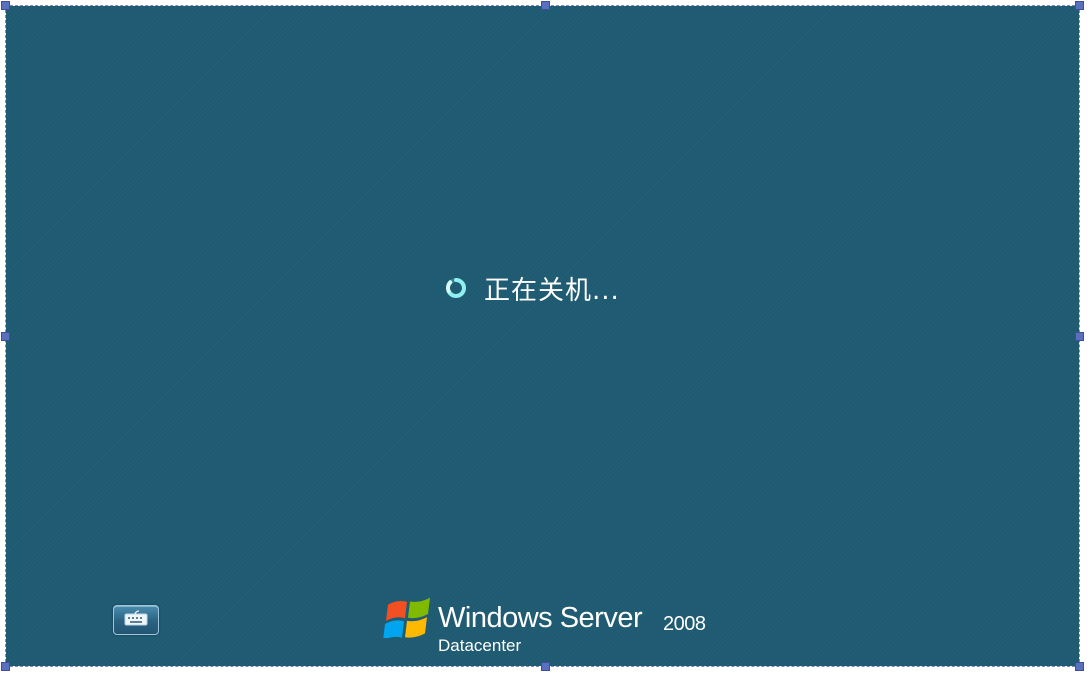 This screenshot has width=1091, height=679. I want to click on windows-flag-logo, so click(407, 617).